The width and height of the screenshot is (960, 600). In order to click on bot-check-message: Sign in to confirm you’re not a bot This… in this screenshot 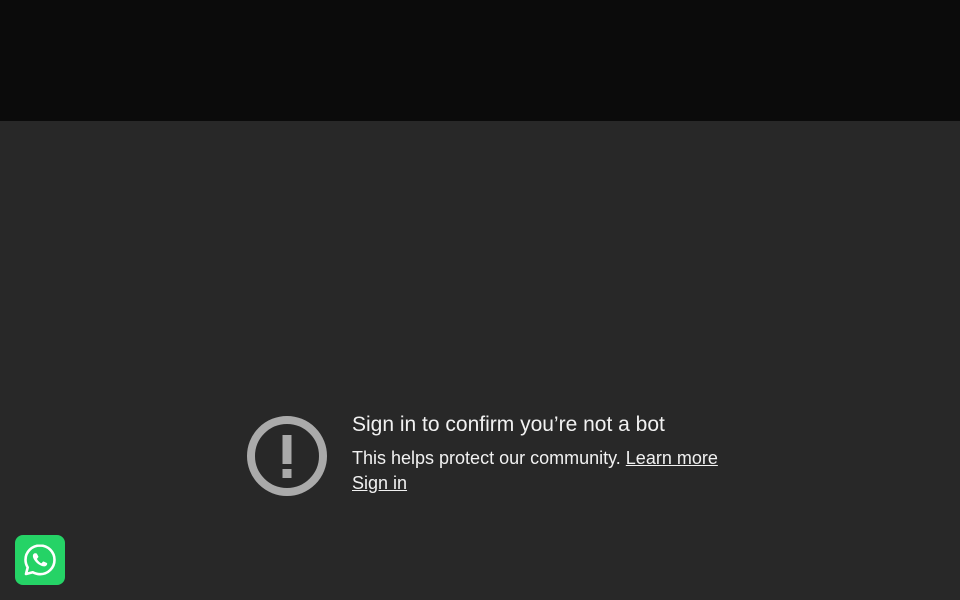, I will do `click(562, 453)`.